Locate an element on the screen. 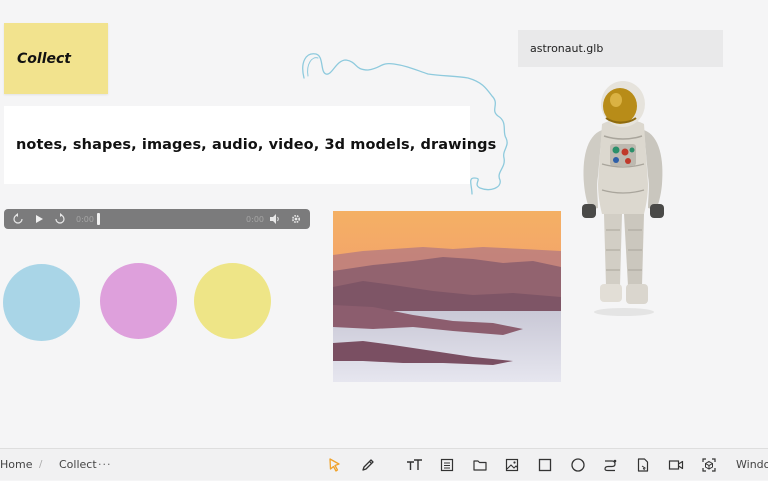  3d-model-tool-button is located at coordinates (709, 465).